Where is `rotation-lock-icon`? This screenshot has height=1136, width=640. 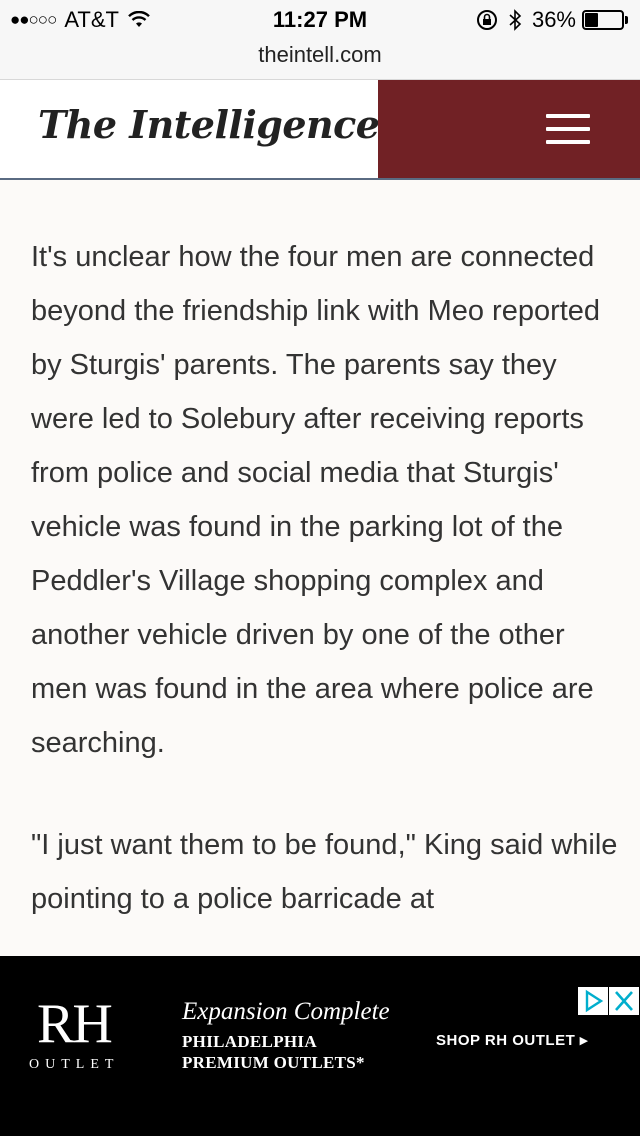
rotation-lock-icon is located at coordinates (486, 20).